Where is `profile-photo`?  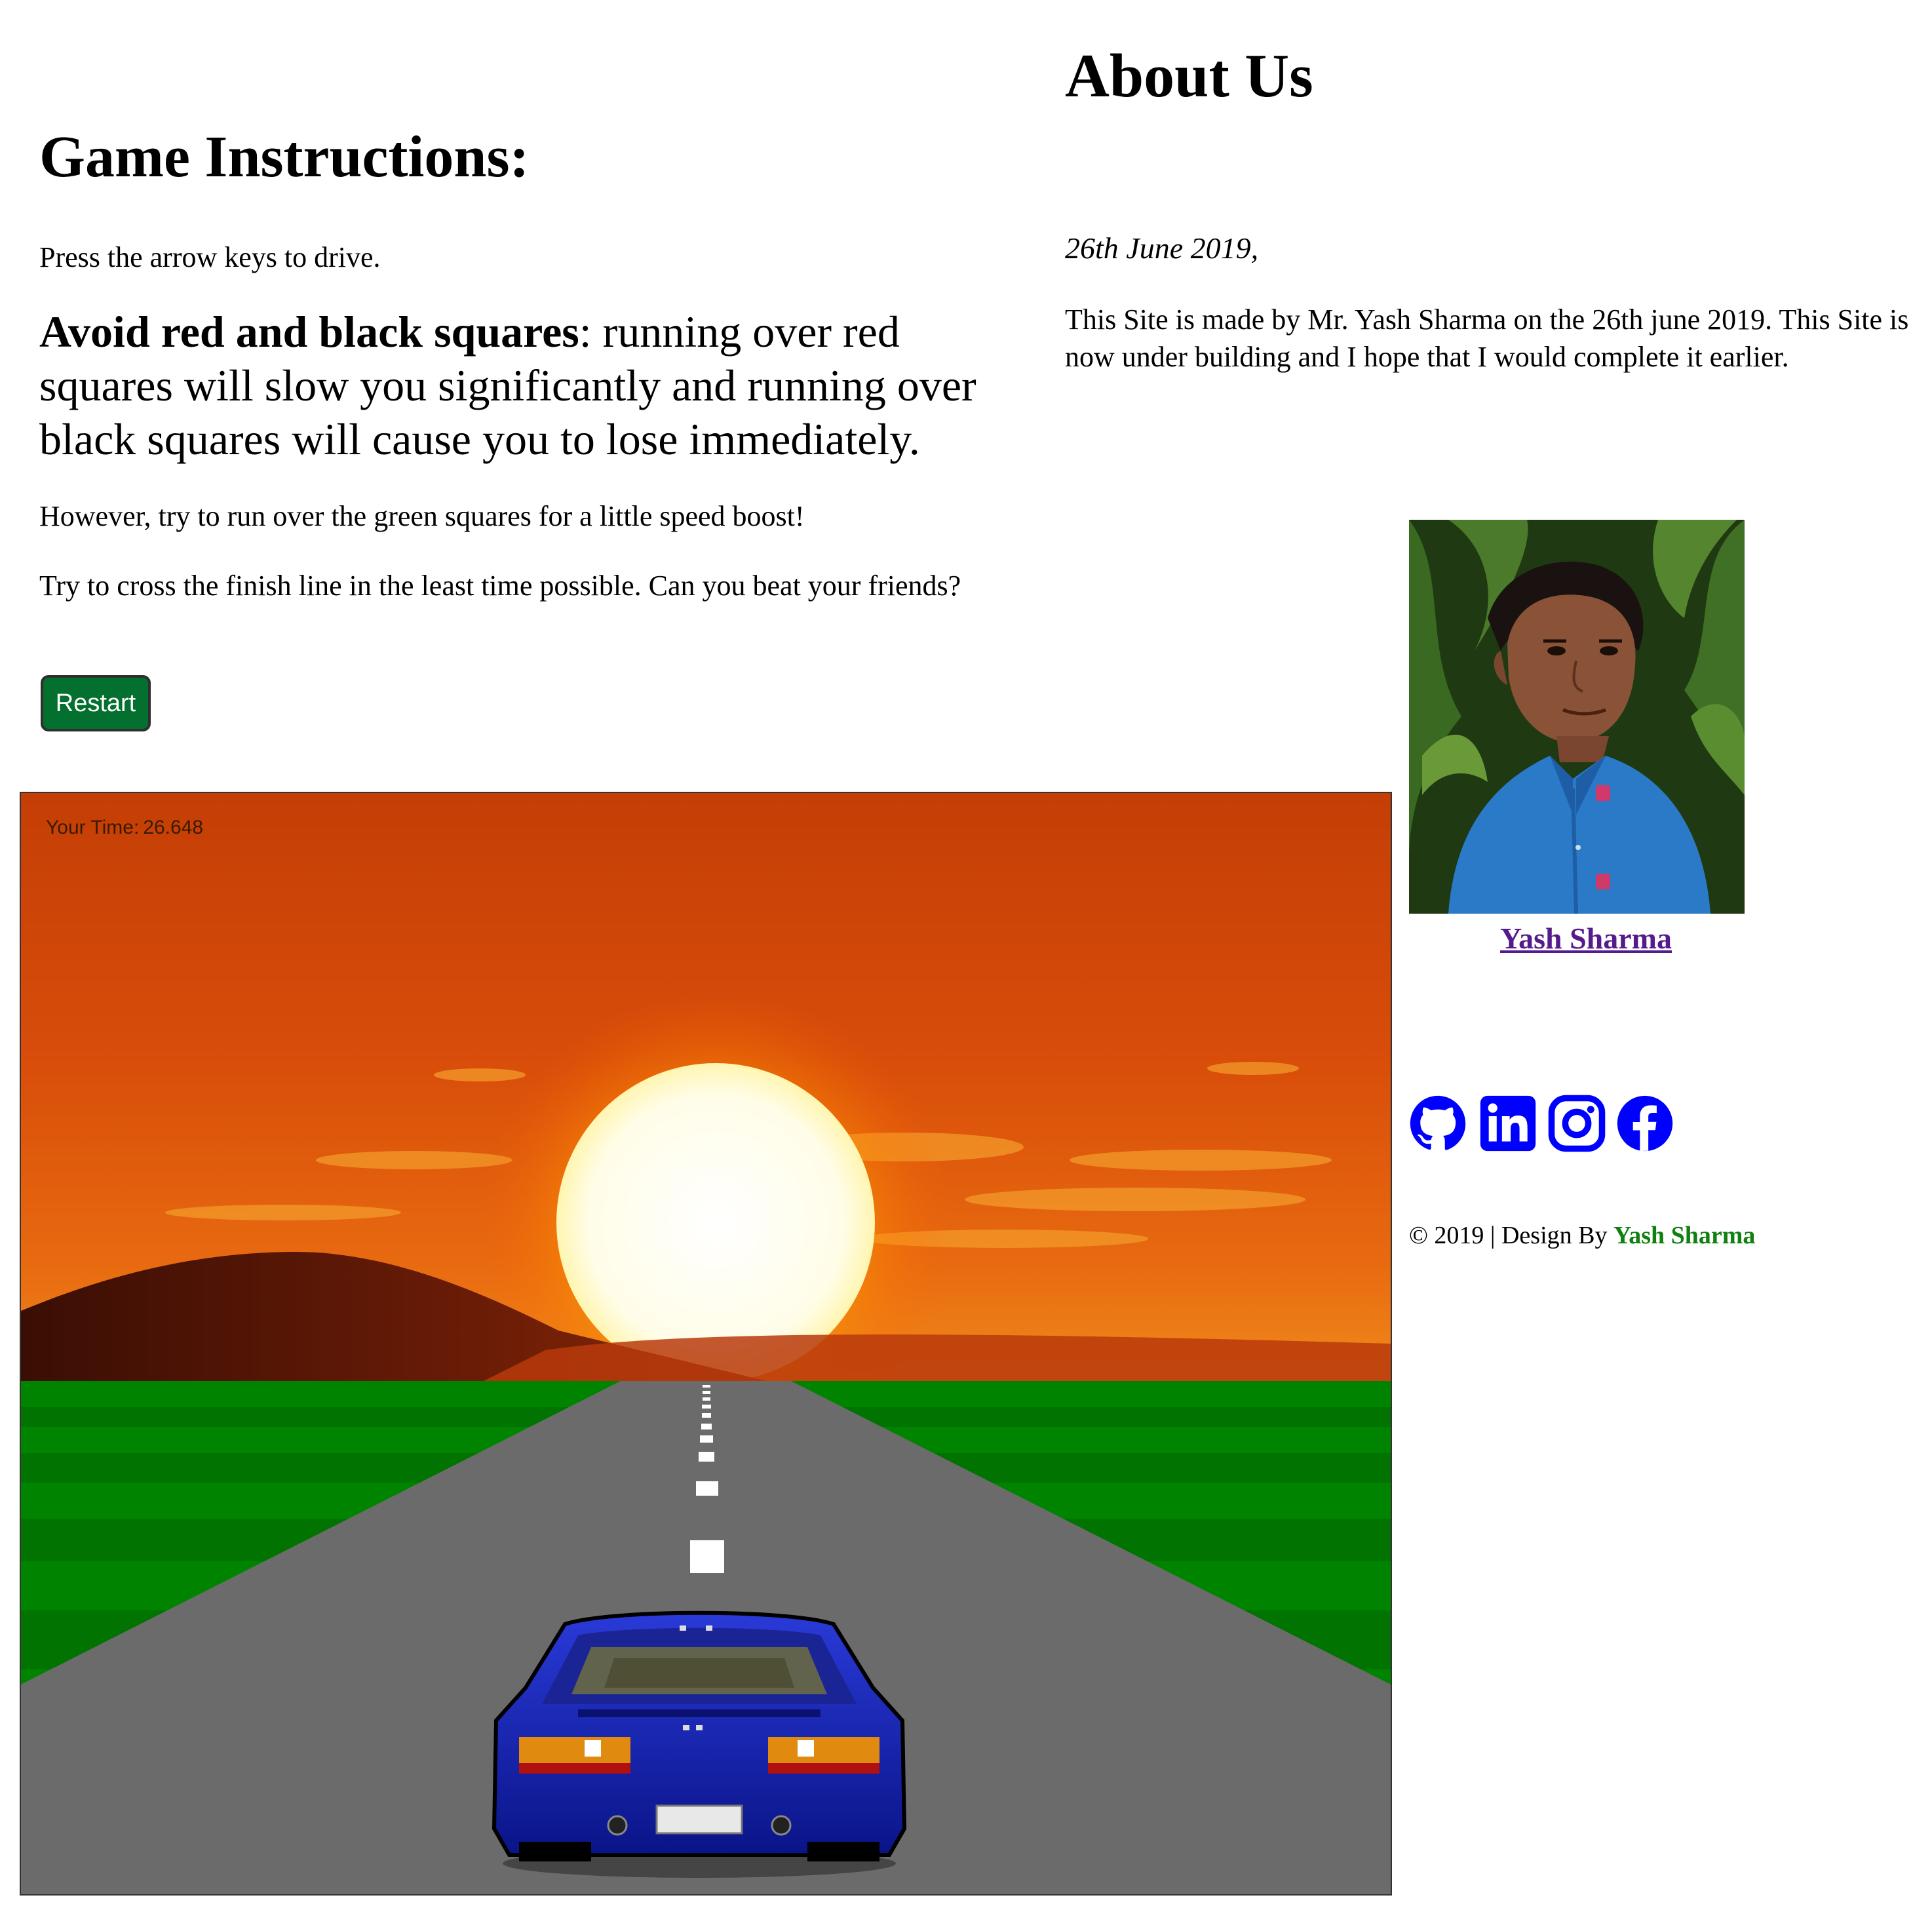 profile-photo is located at coordinates (1577, 717).